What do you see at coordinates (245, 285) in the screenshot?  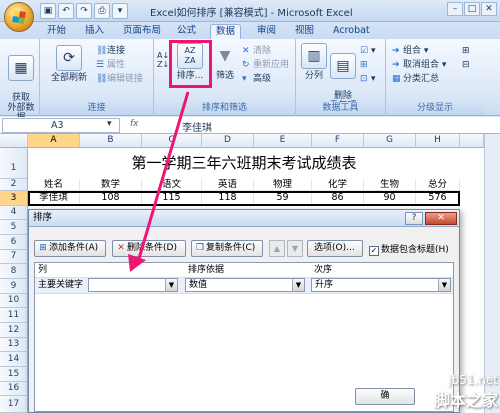 I see `sort-on-select: 数值 ▼` at bounding box center [245, 285].